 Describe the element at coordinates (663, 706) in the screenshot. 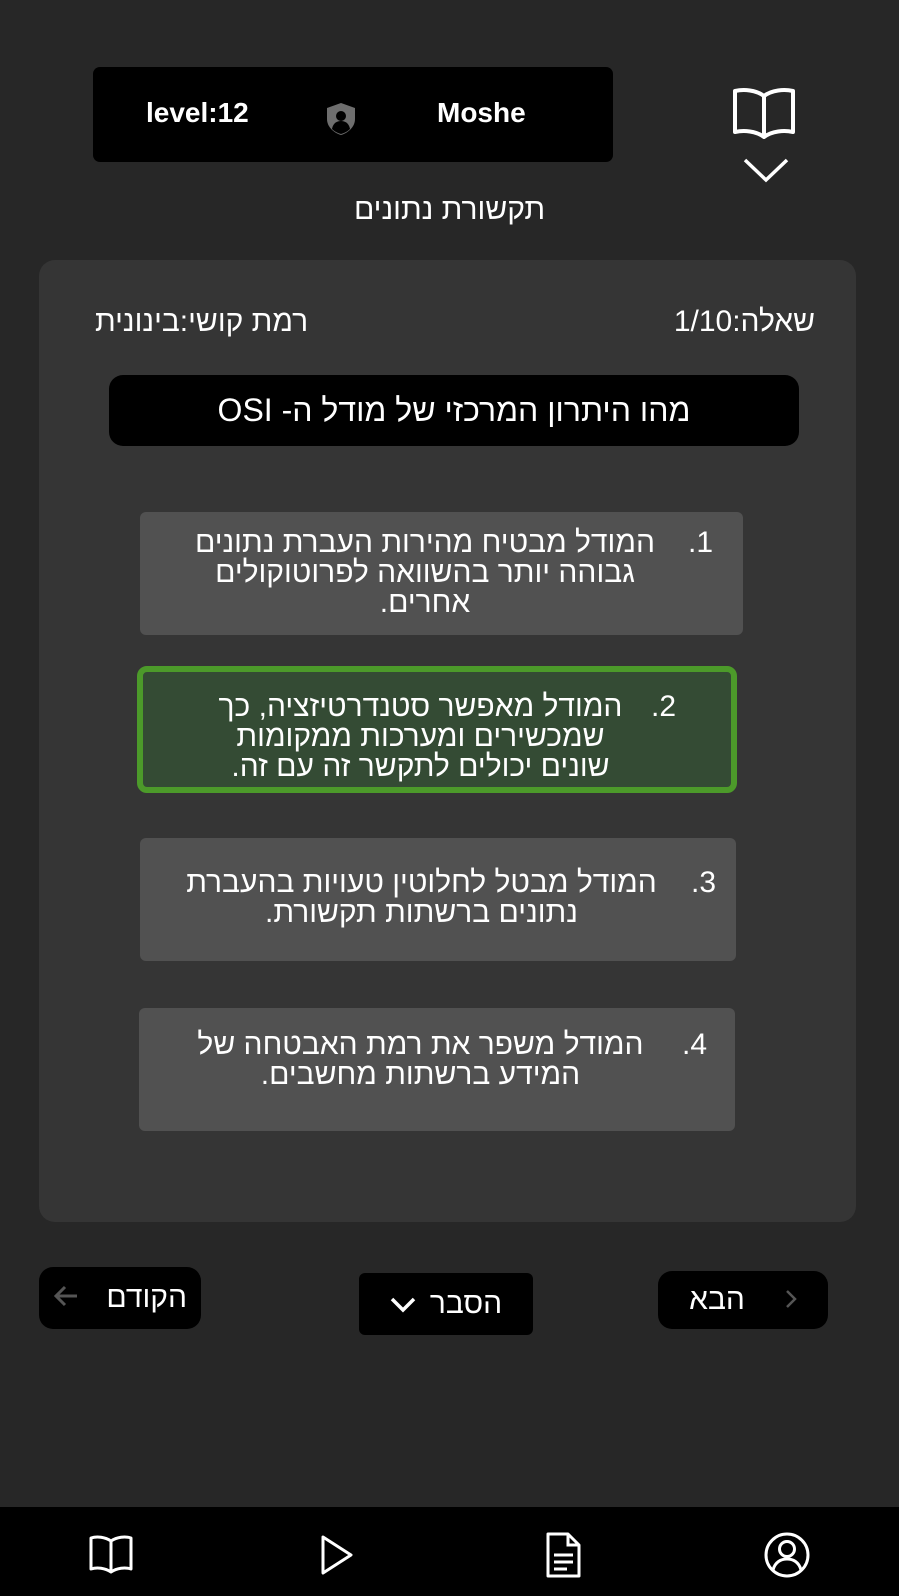

I see `answer-number: 2.` at that location.